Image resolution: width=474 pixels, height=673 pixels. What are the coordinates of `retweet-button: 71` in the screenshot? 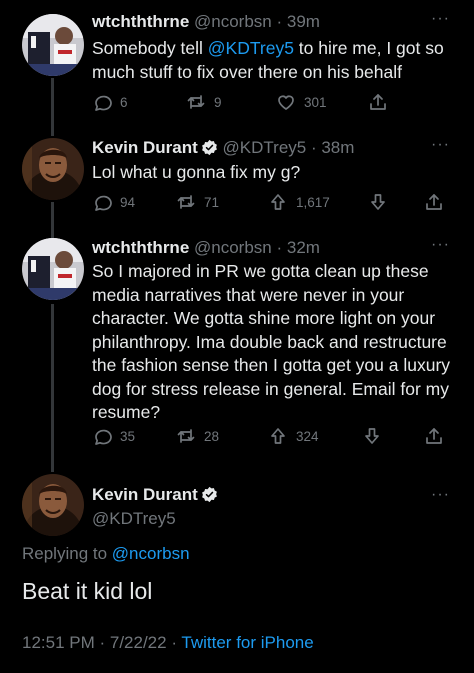 It's located at (197, 202).